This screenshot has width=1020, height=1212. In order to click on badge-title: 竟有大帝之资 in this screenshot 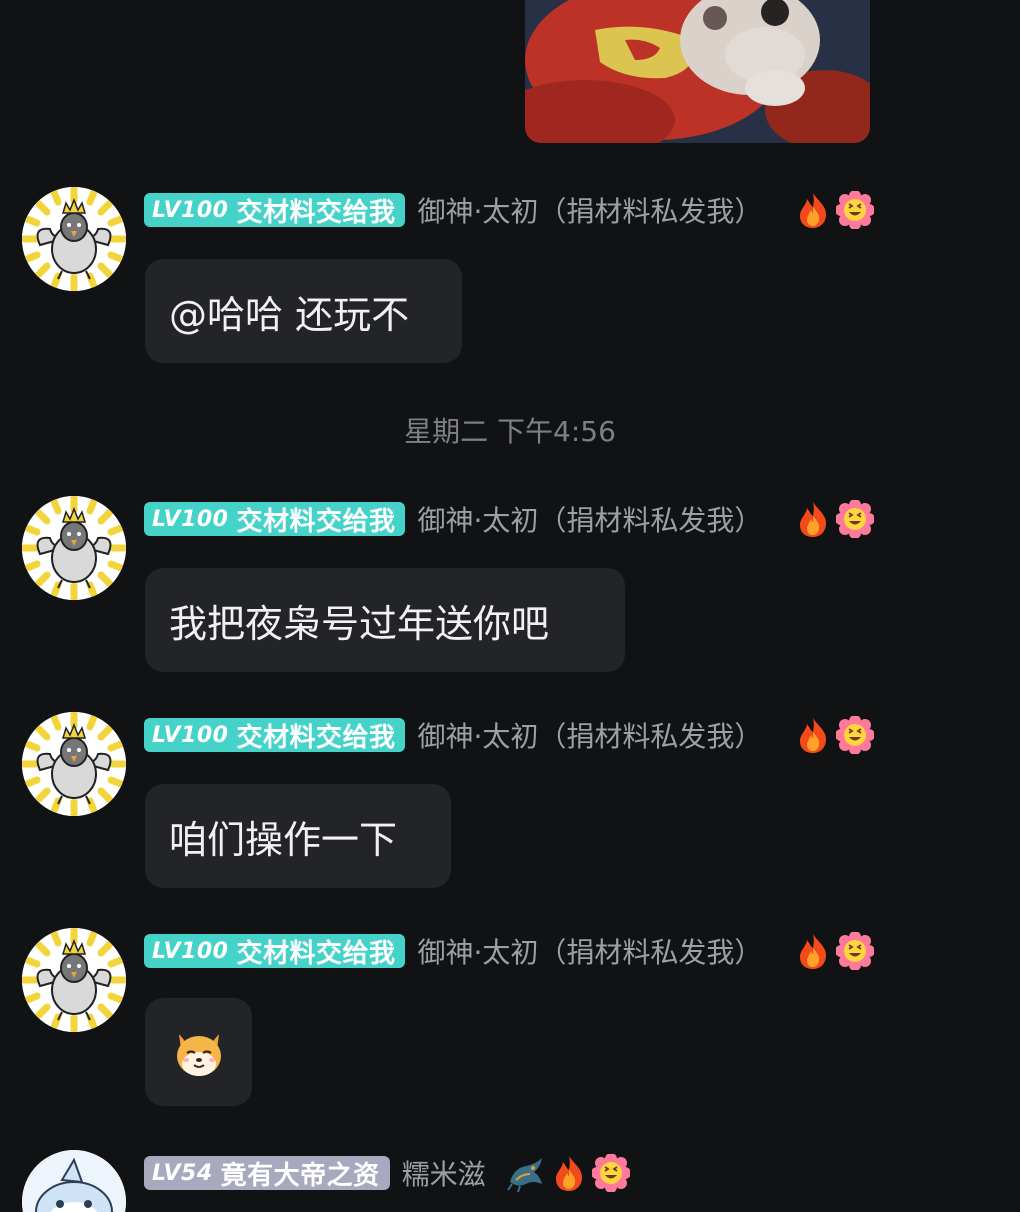, I will do `click(300, 1175)`.